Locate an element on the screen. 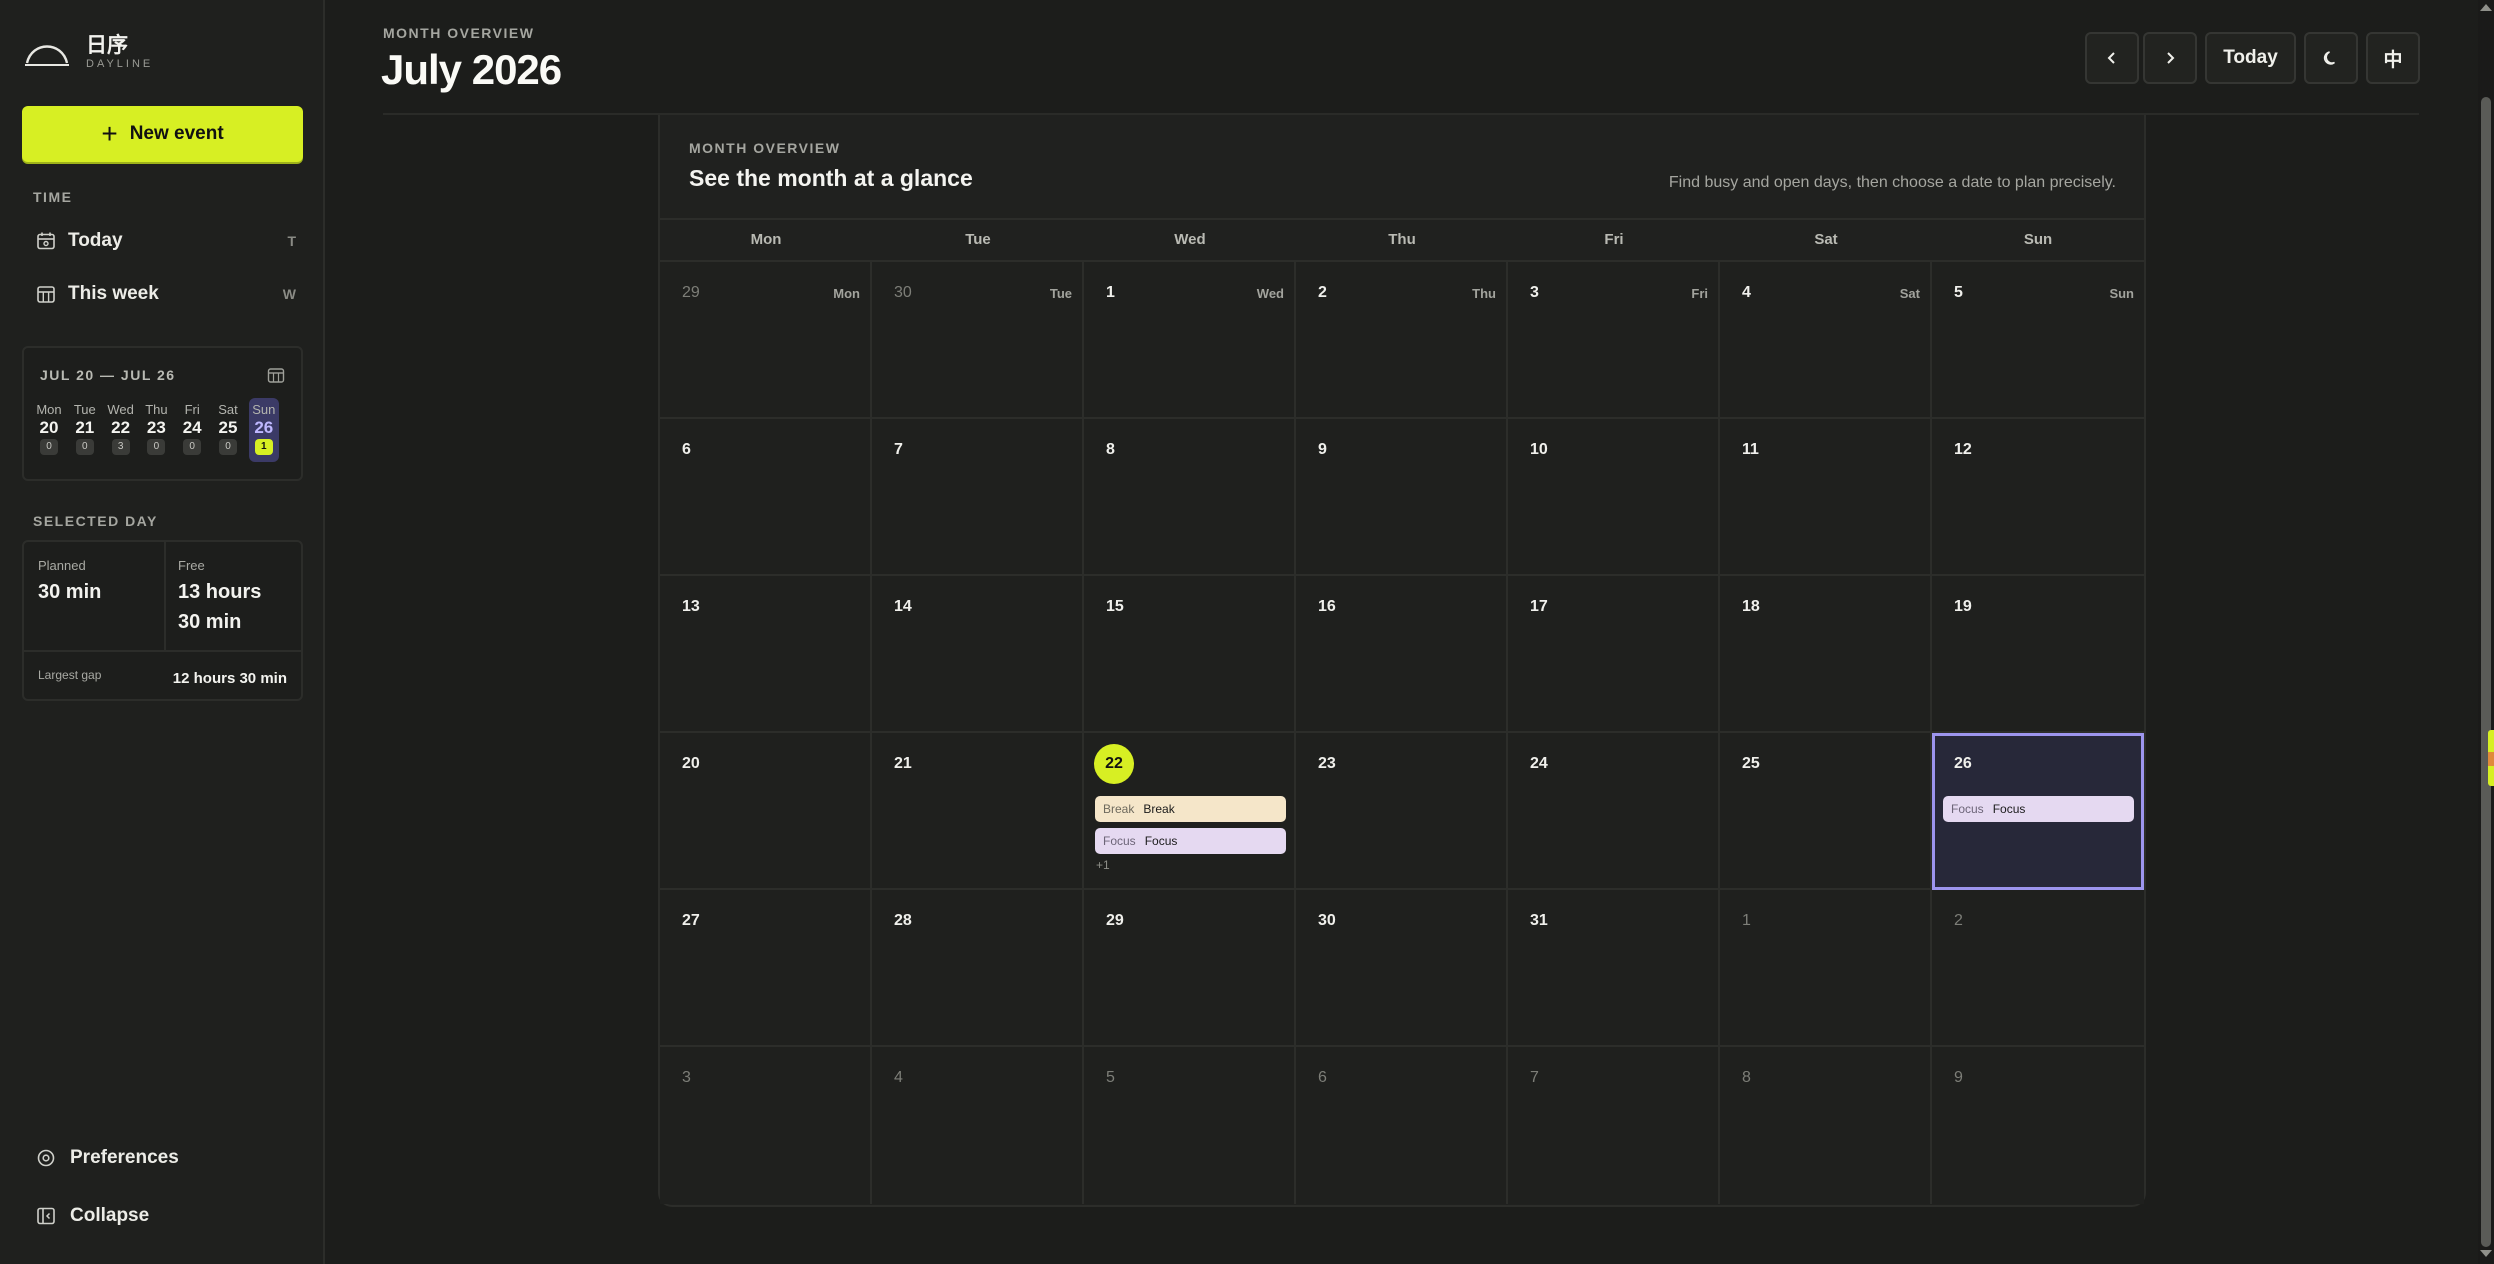 Image resolution: width=2494 pixels, height=1264 pixels. preferences-button: Preferences is located at coordinates (107, 1158).